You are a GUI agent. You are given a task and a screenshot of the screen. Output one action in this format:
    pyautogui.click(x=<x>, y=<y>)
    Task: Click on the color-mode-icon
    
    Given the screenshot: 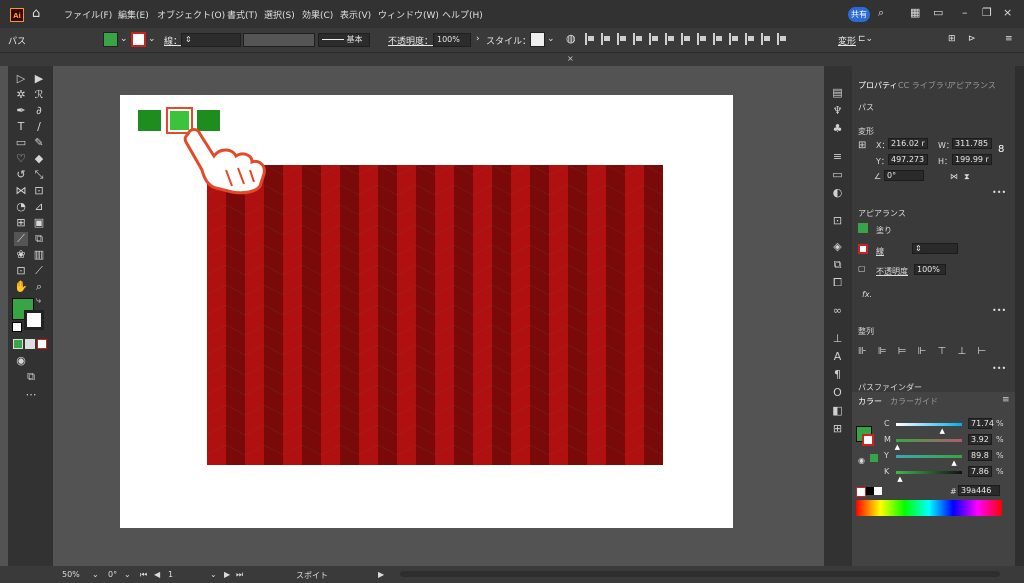 What is the action you would take?
    pyautogui.click(x=18, y=344)
    